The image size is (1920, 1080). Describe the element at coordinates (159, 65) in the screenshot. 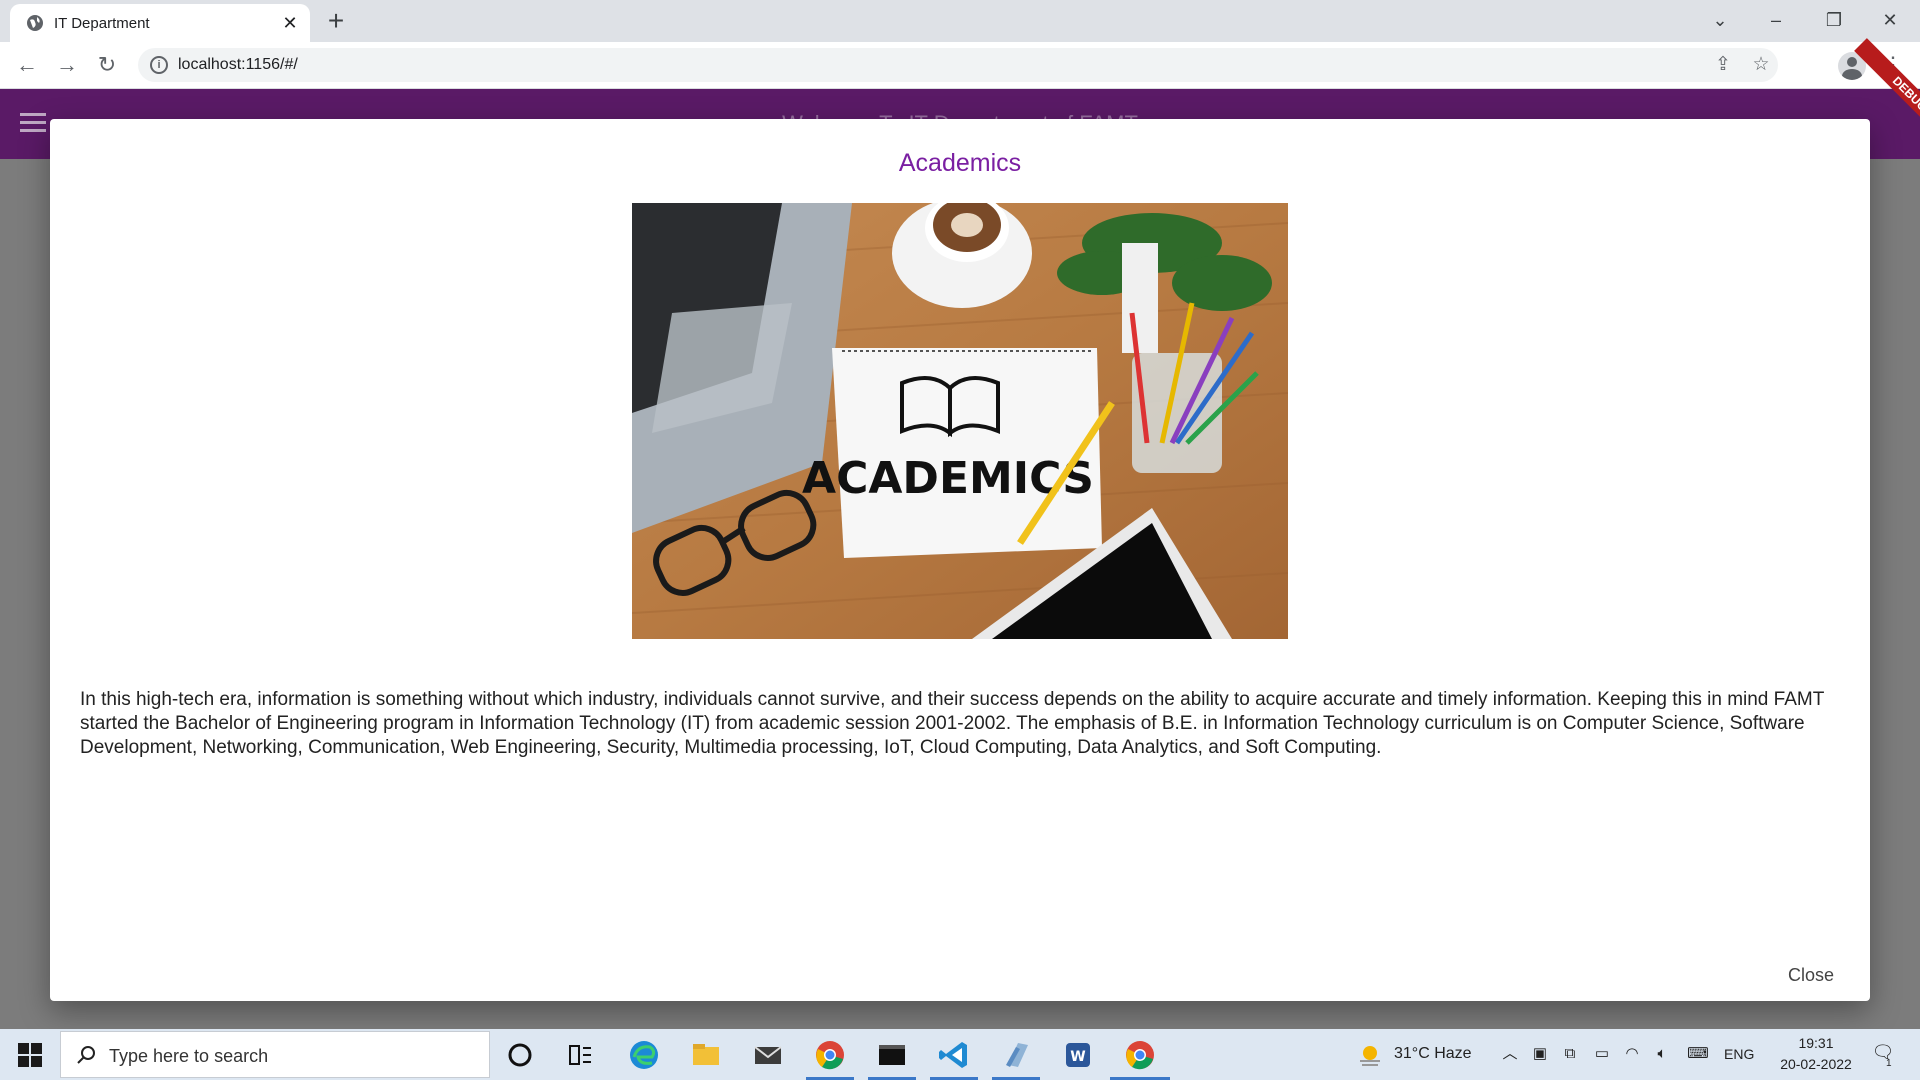

I see `site-info-icon: i` at that location.